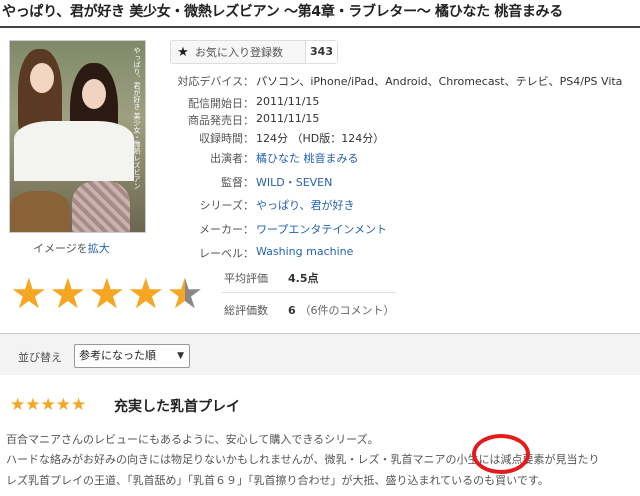 The image size is (640, 496). What do you see at coordinates (226, 253) in the screenshot?
I see `spec-label-label: レーベル：` at bounding box center [226, 253].